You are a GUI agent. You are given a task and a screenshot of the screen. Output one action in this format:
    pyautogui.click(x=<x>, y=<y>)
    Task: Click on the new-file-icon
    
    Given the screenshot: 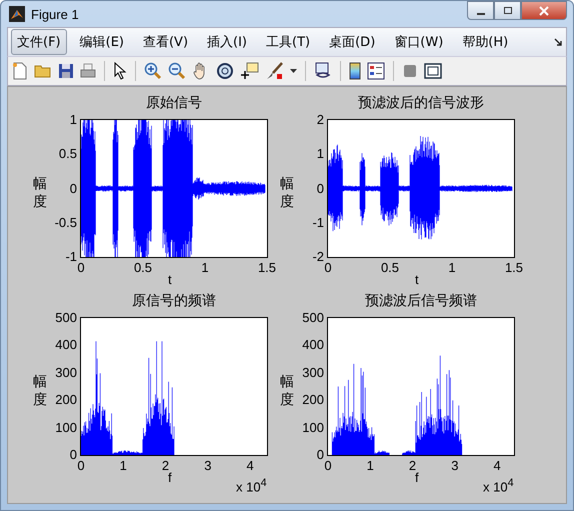 What is the action you would take?
    pyautogui.click(x=20, y=71)
    